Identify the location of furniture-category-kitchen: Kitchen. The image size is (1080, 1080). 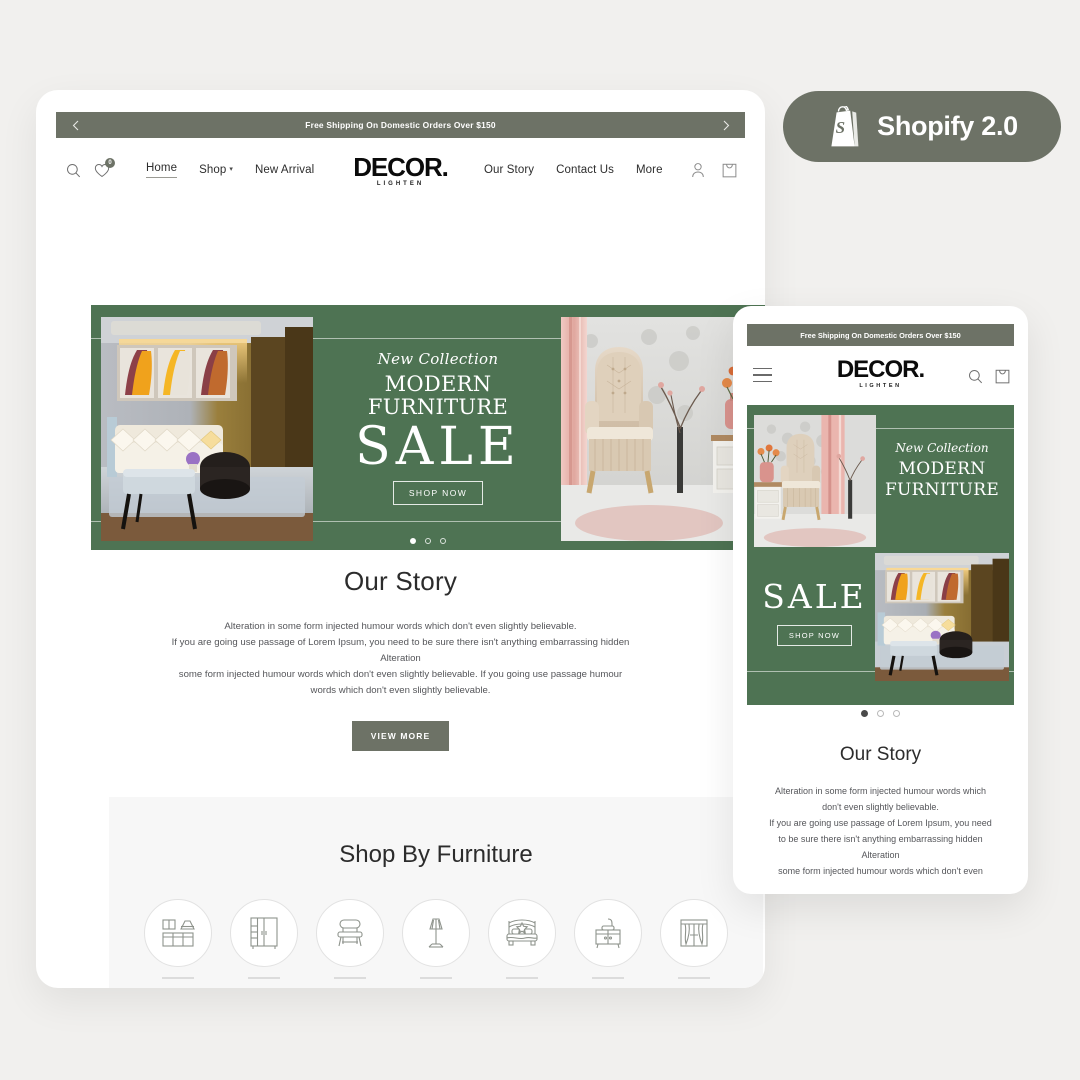
(178, 943).